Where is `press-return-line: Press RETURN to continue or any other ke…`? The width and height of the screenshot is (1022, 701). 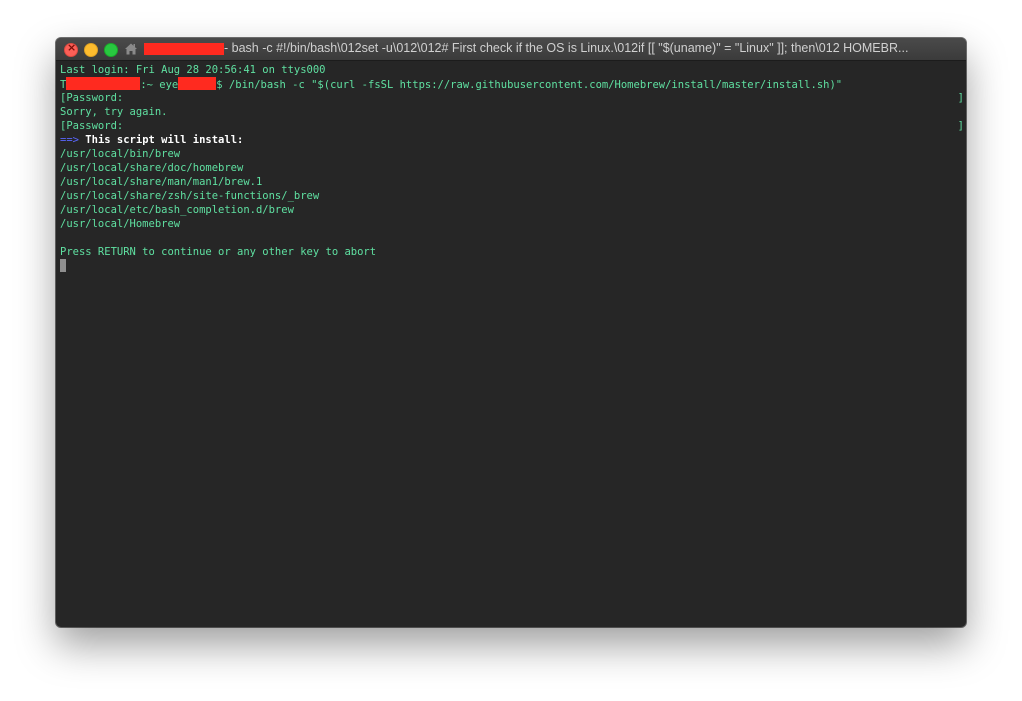
press-return-line: Press RETURN to continue or any other ke… is located at coordinates (218, 252).